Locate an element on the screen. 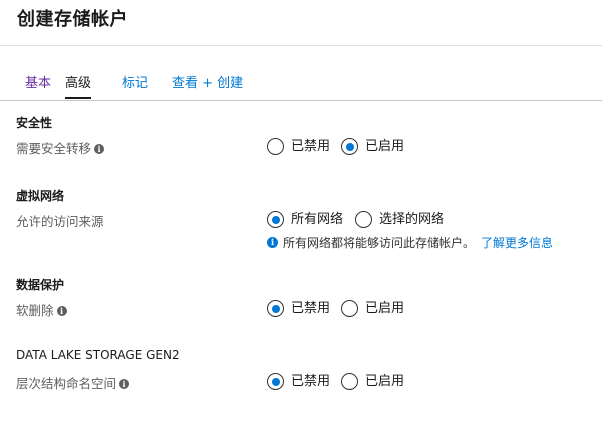 Image resolution: width=602 pixels, height=439 pixels. tab-advanced: 高级 is located at coordinates (78, 85).